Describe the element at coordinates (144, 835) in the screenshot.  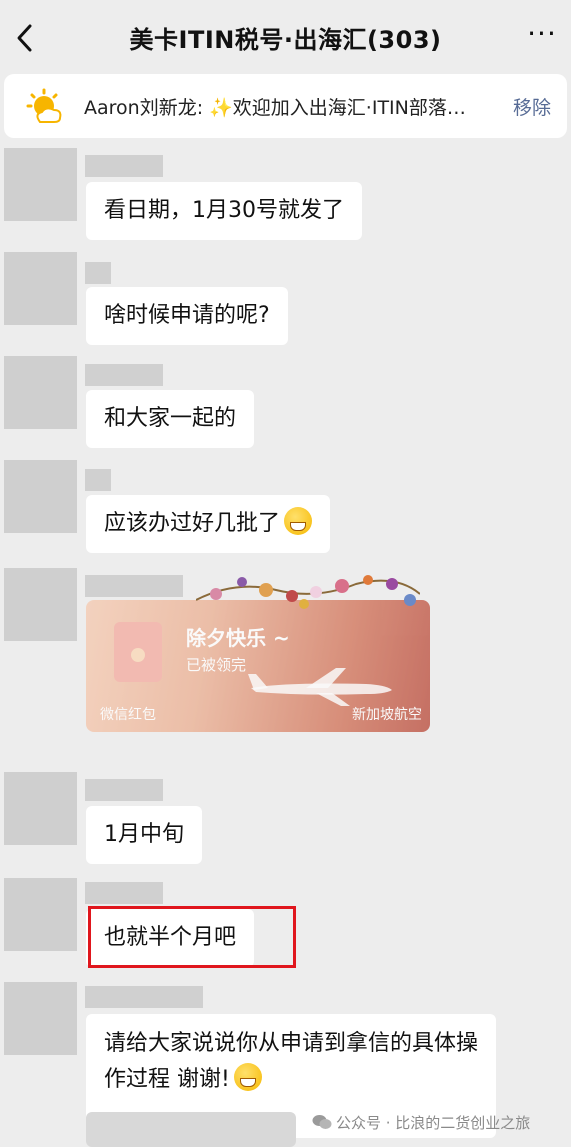
I see `message-bubble: 1月中旬` at that location.